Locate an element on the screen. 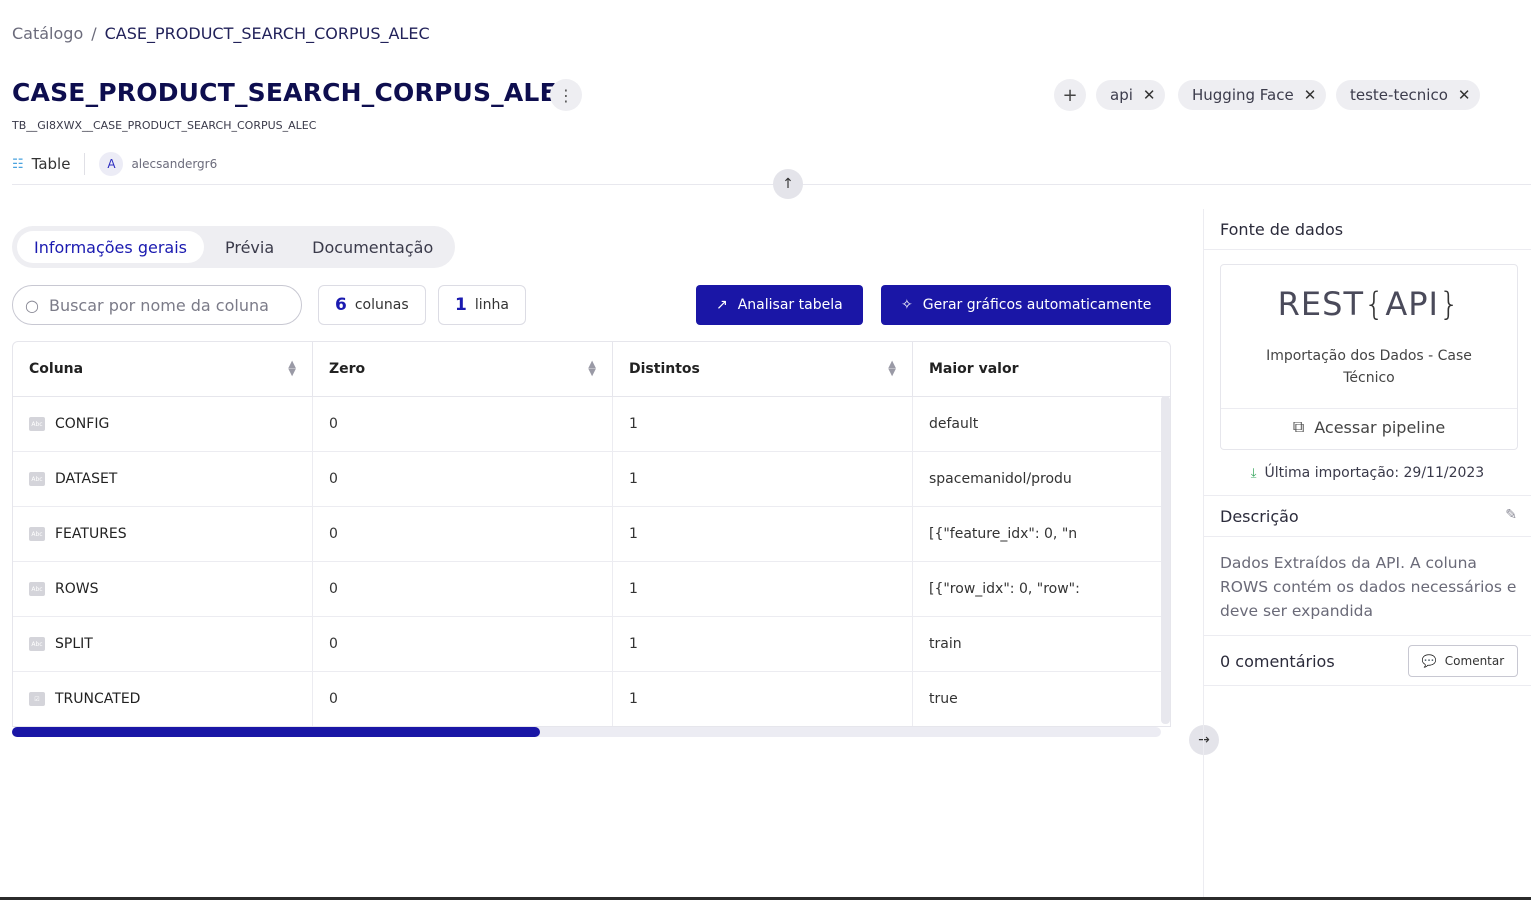 The width and height of the screenshot is (1531, 900). owner-name: alecsandergr6 is located at coordinates (174, 164).